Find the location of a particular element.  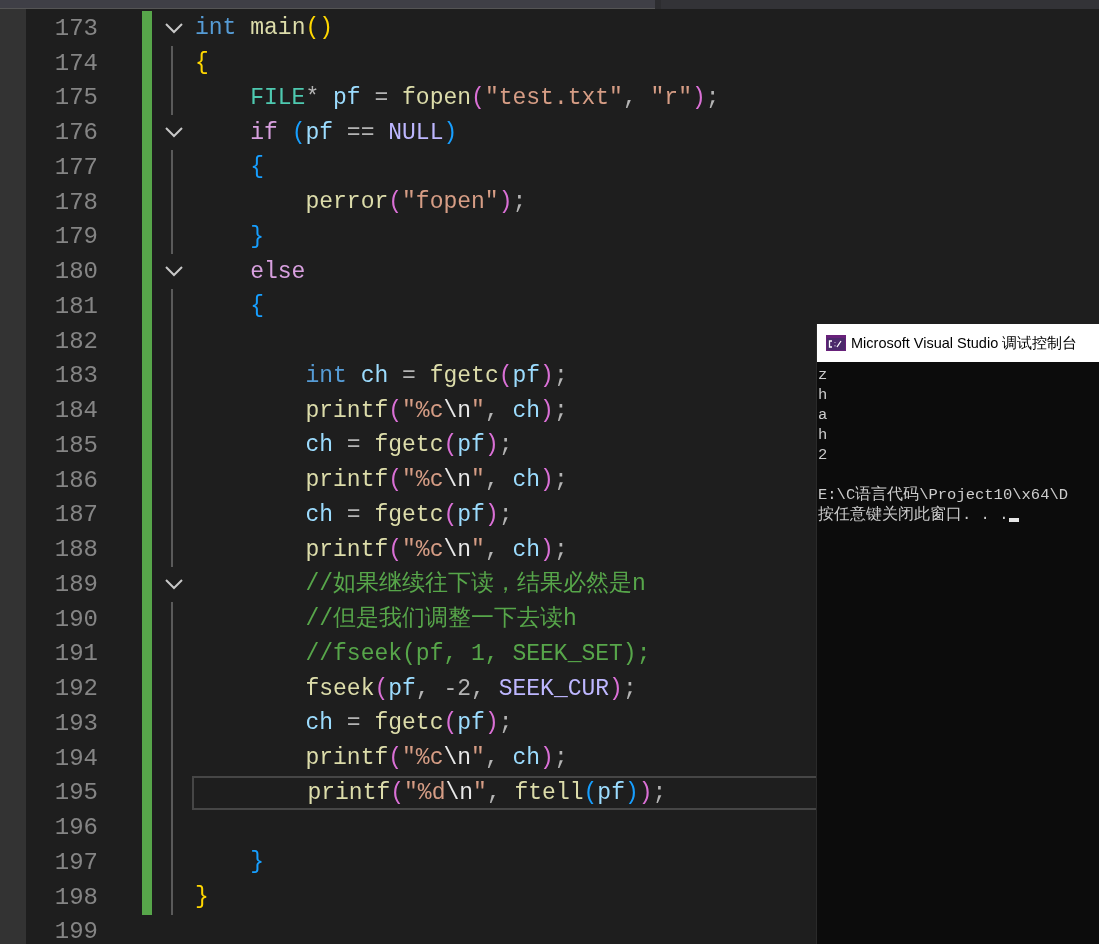

line-number: 174 is located at coordinates (75, 63).